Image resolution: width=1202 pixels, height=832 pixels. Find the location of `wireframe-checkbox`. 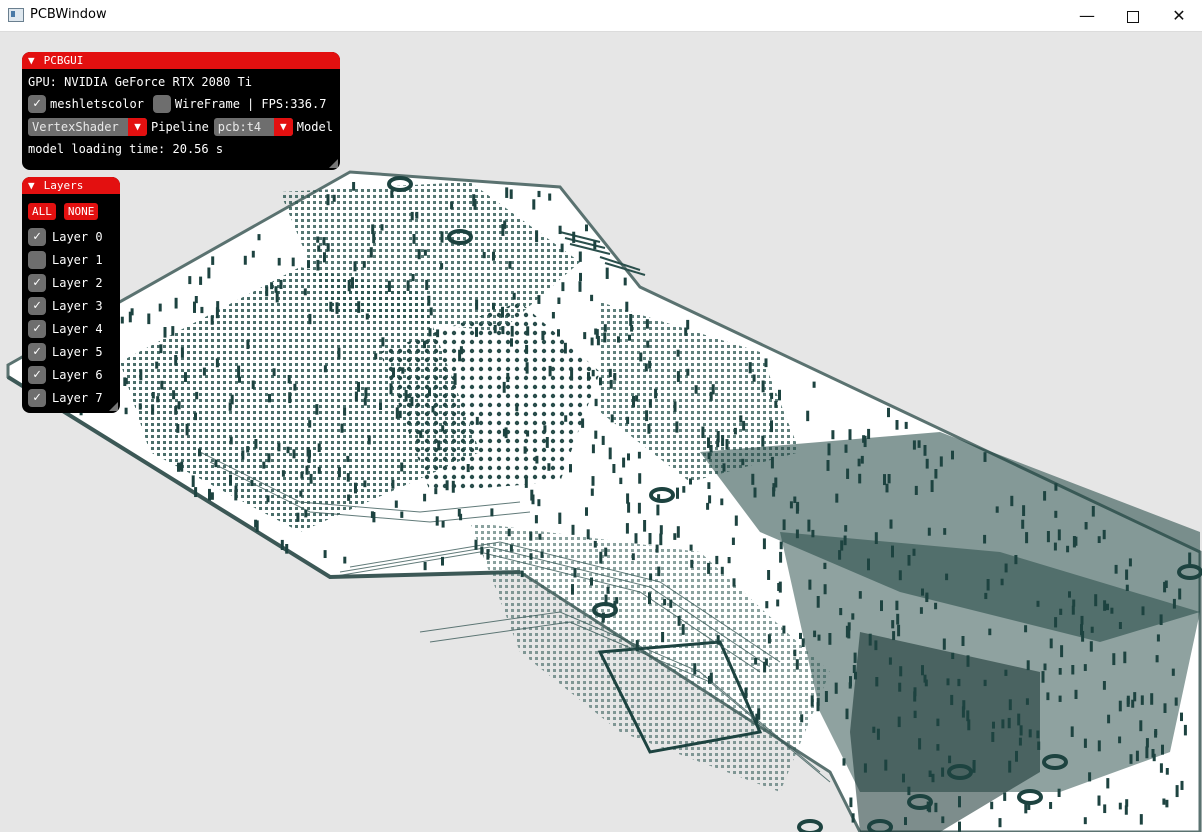

wireframe-checkbox is located at coordinates (161, 103).